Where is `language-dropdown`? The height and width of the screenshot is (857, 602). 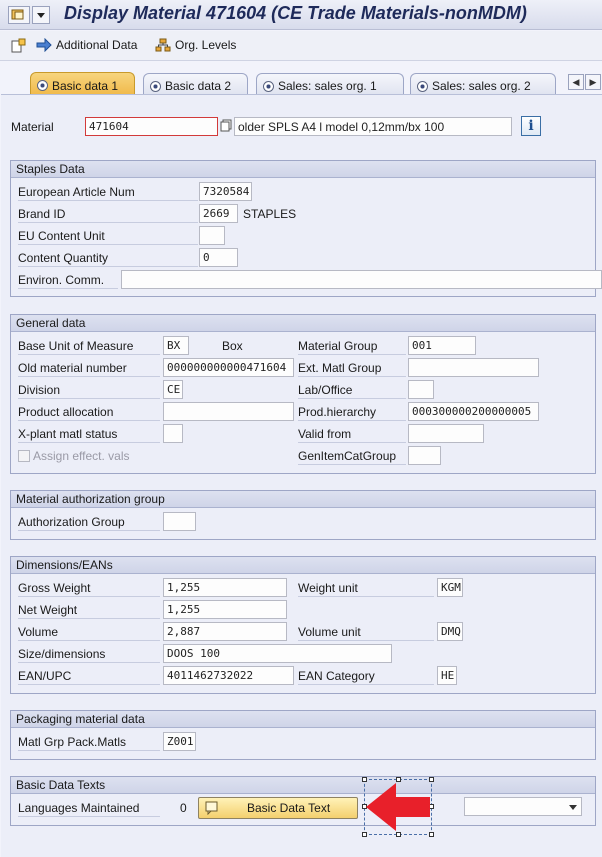
language-dropdown is located at coordinates (523, 806).